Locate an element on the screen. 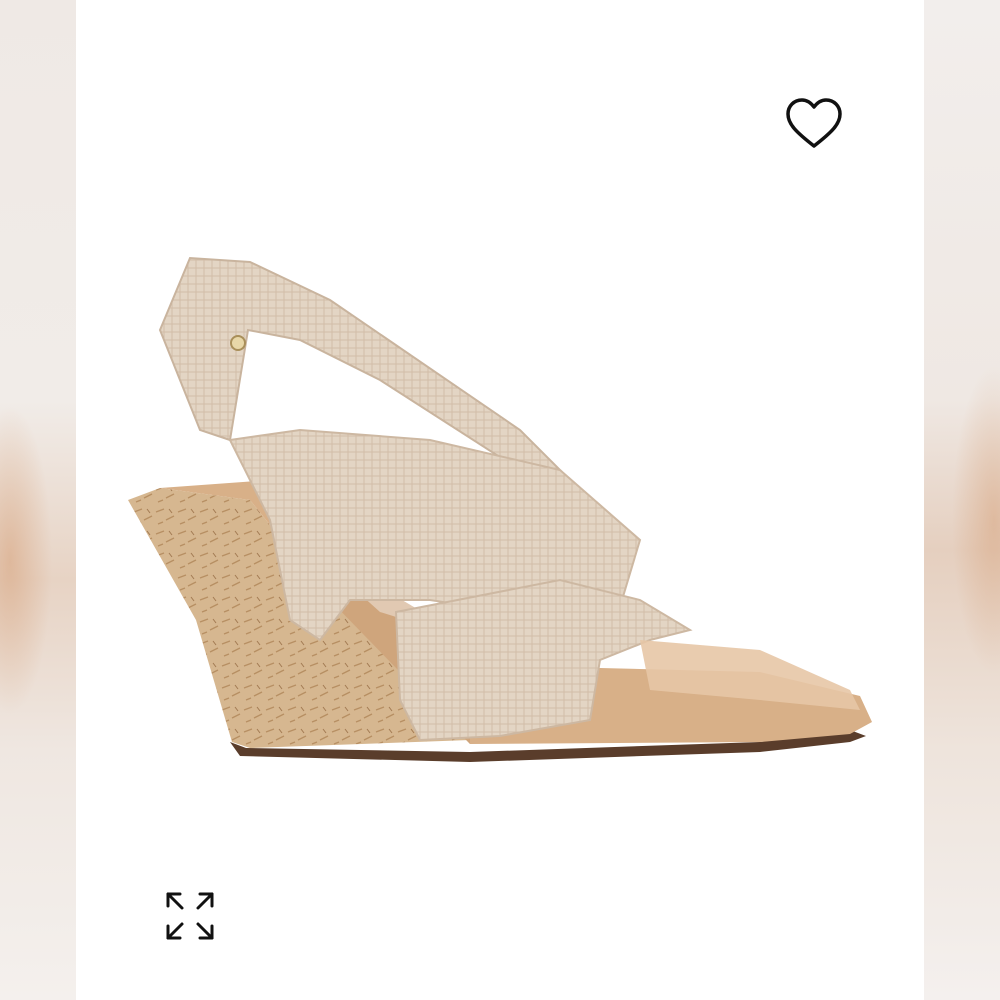 Image resolution: width=1000 pixels, height=1000 pixels. favorite-button is located at coordinates (814, 124).